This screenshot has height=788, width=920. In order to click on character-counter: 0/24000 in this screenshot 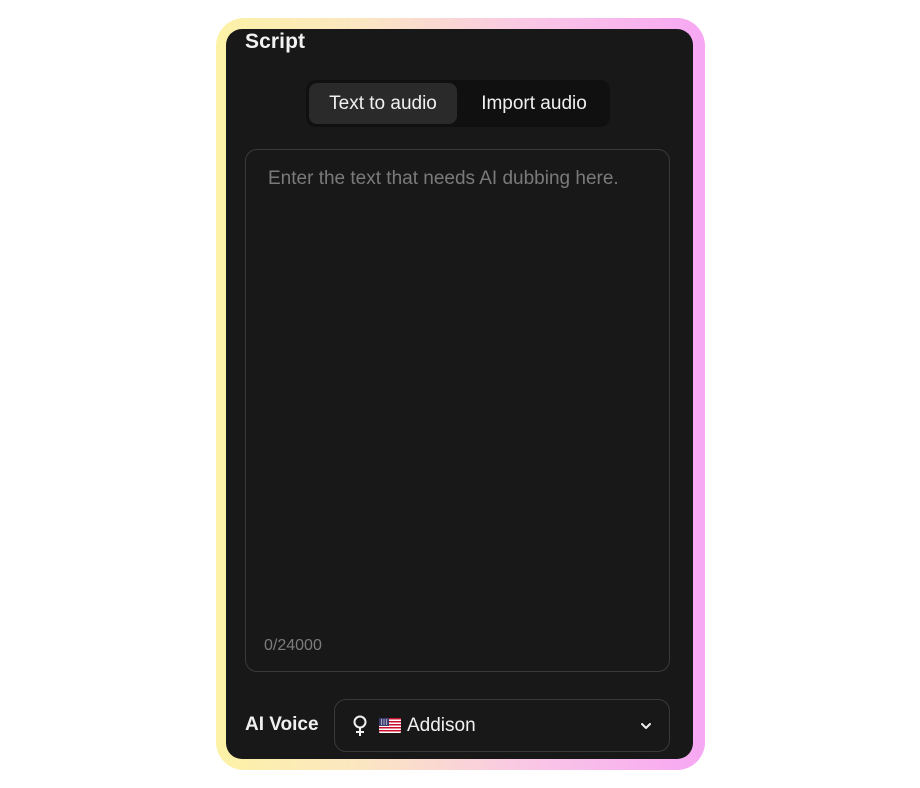, I will do `click(293, 645)`.